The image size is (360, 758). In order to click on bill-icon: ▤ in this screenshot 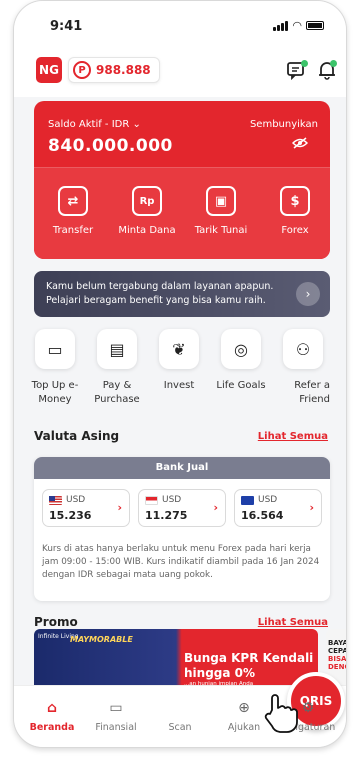, I will do `click(117, 349)`.